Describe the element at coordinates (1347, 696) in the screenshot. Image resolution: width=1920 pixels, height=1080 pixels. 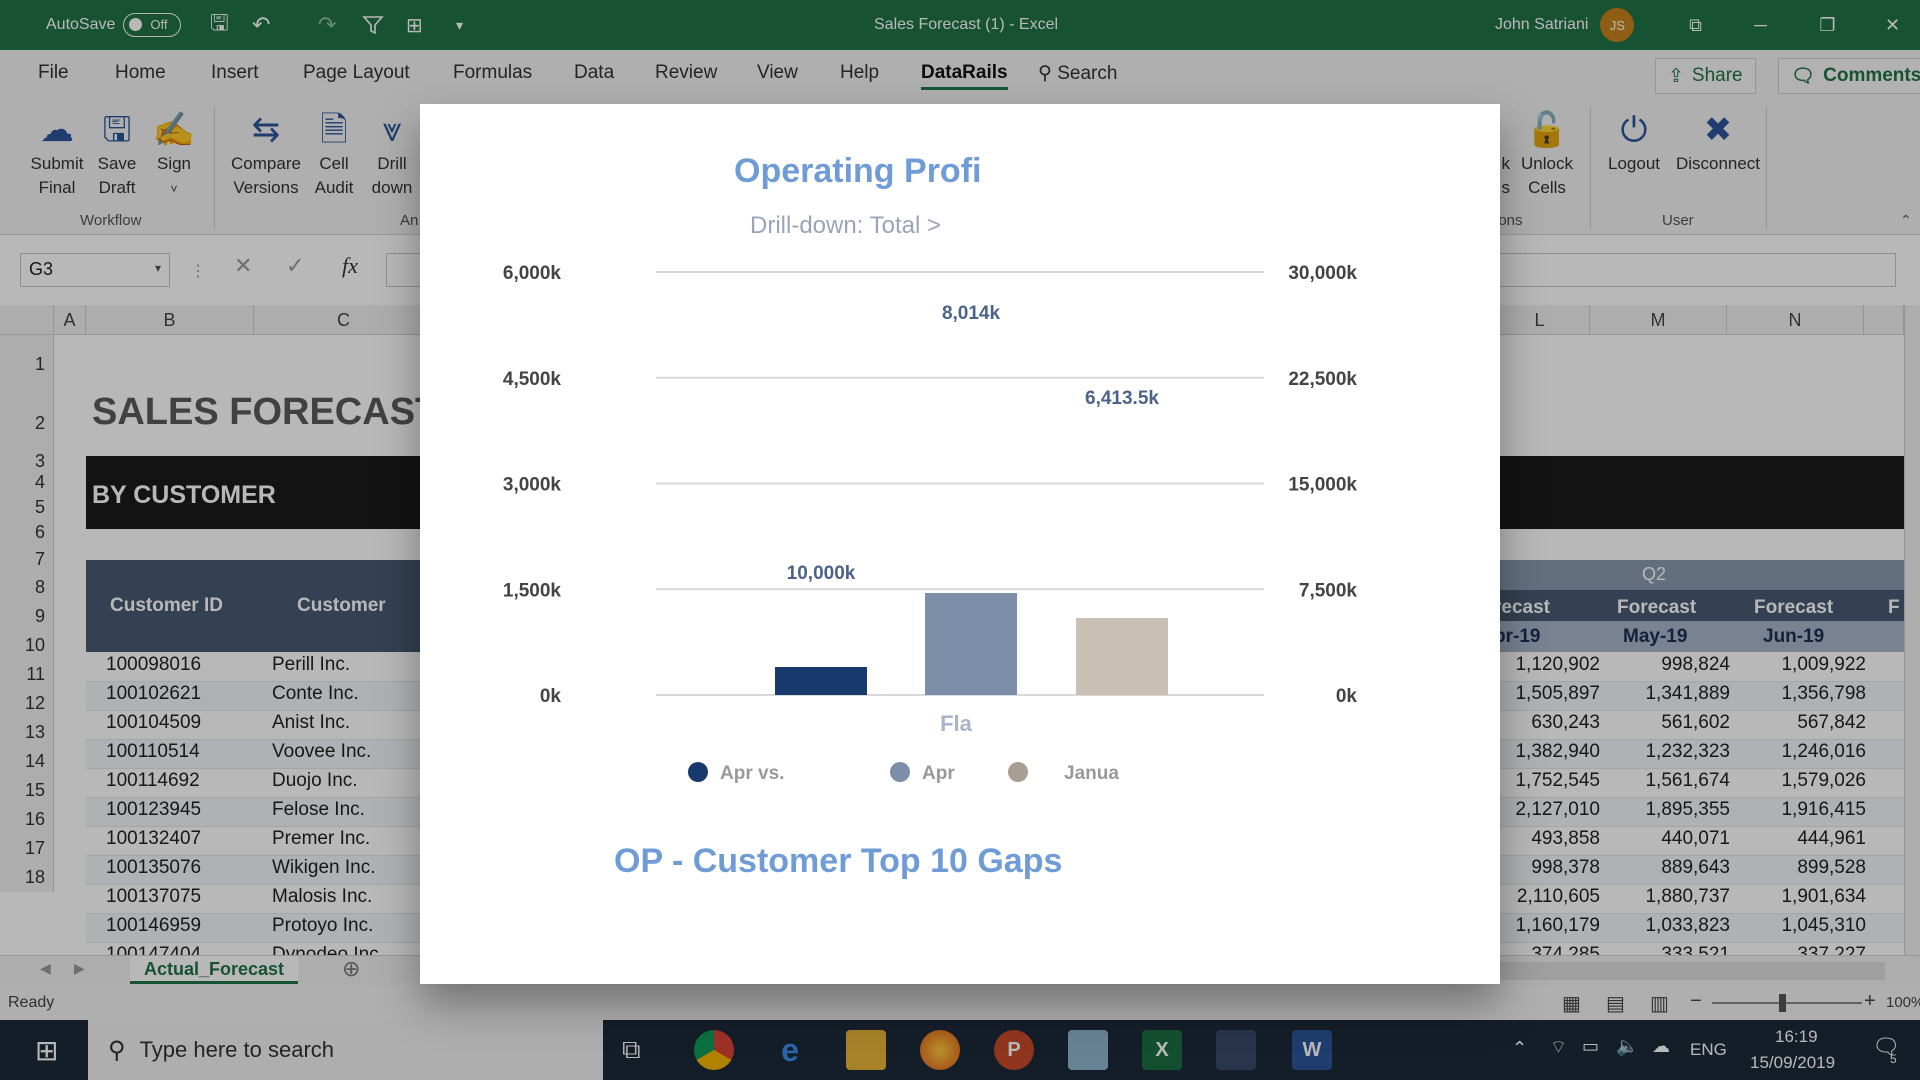
I see `y-tick-right: 0k` at that location.